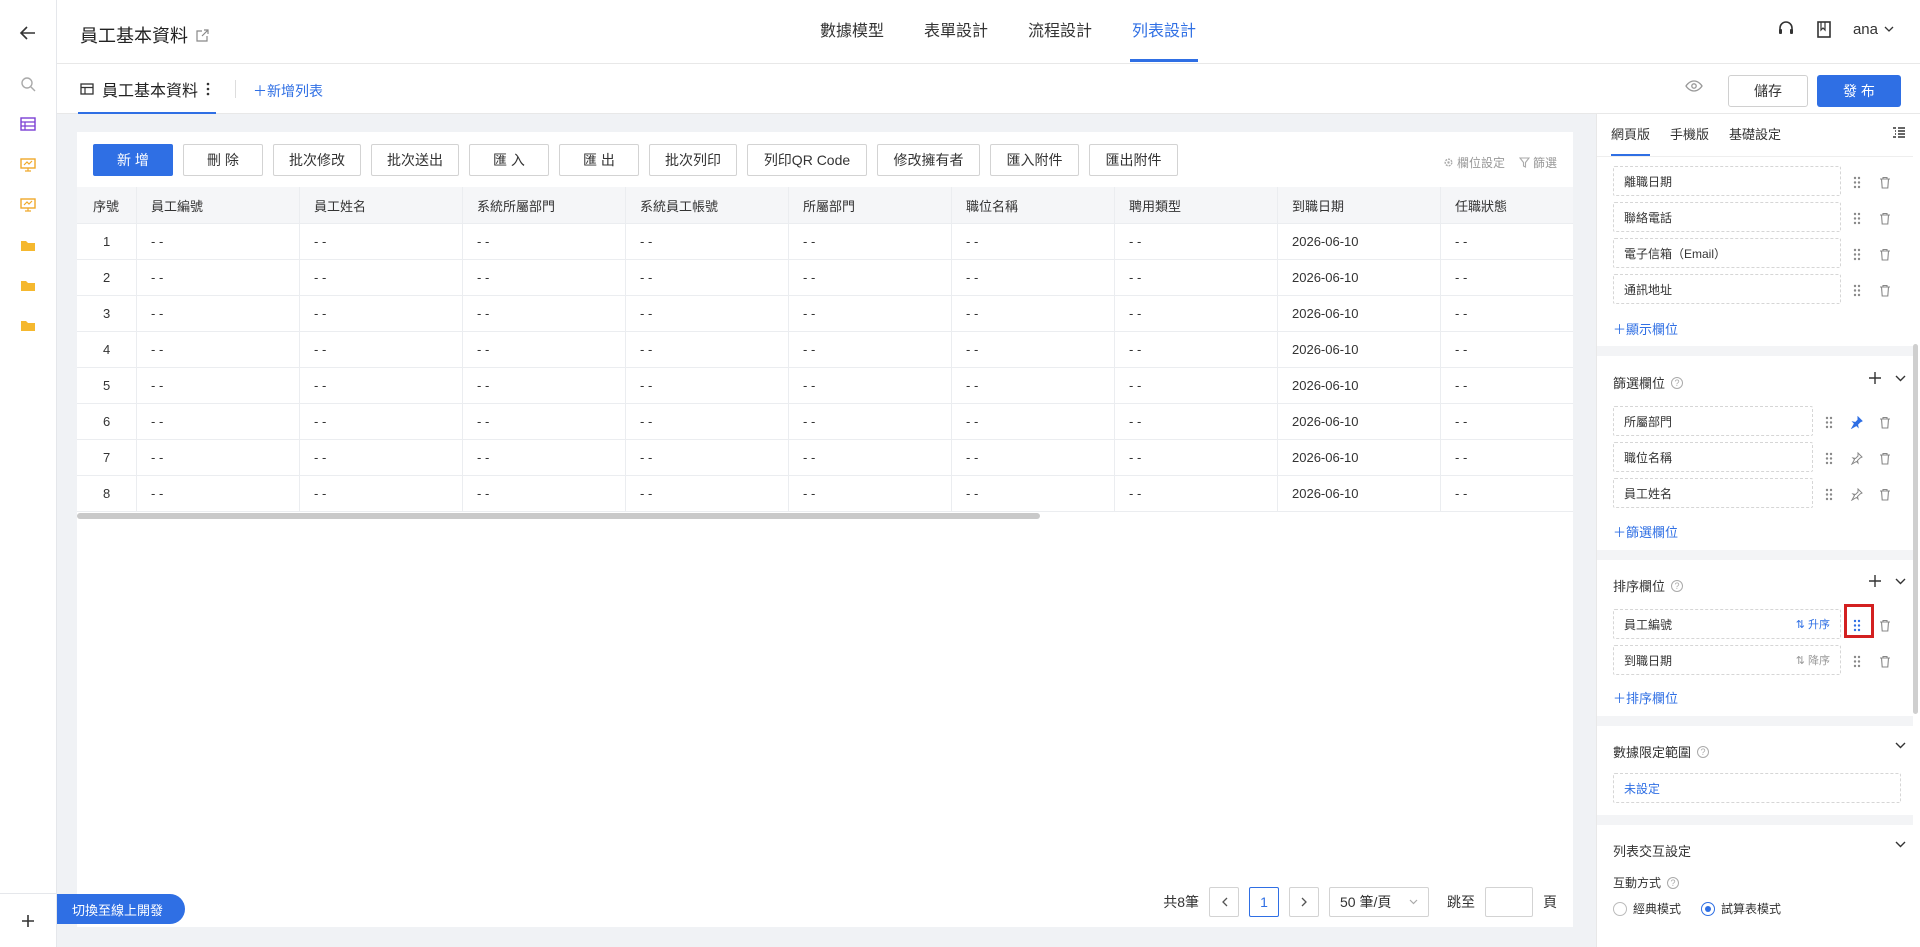  What do you see at coordinates (825, 494) in the screenshot?
I see `table-row: 8- -- -- -- -- -- -- -2026-06-10- -` at bounding box center [825, 494].